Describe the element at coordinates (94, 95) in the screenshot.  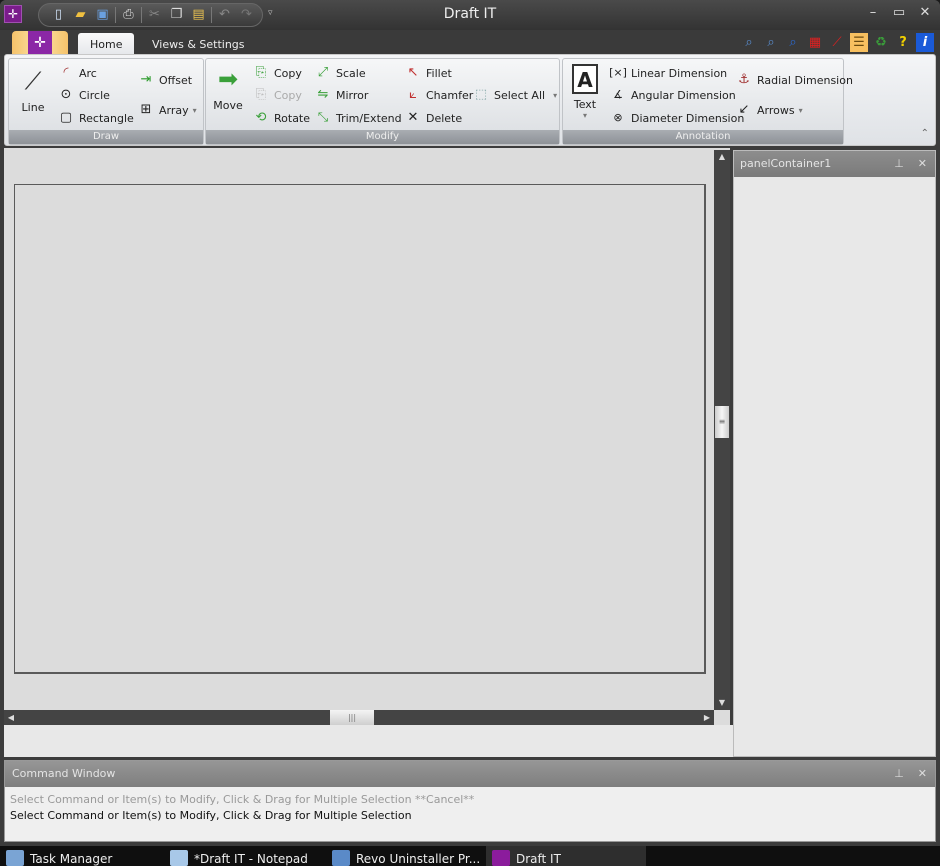
I see `circle-label: Circle` at that location.